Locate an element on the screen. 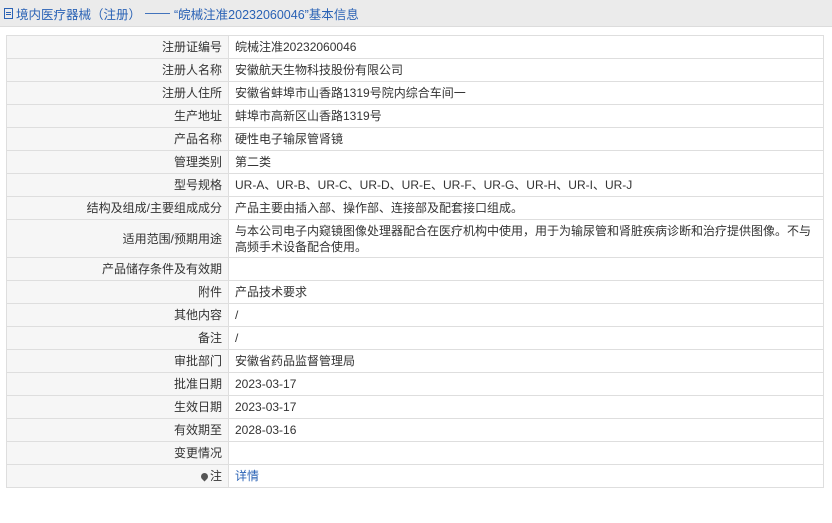  row-label: 审批部门 is located at coordinates (117, 361).